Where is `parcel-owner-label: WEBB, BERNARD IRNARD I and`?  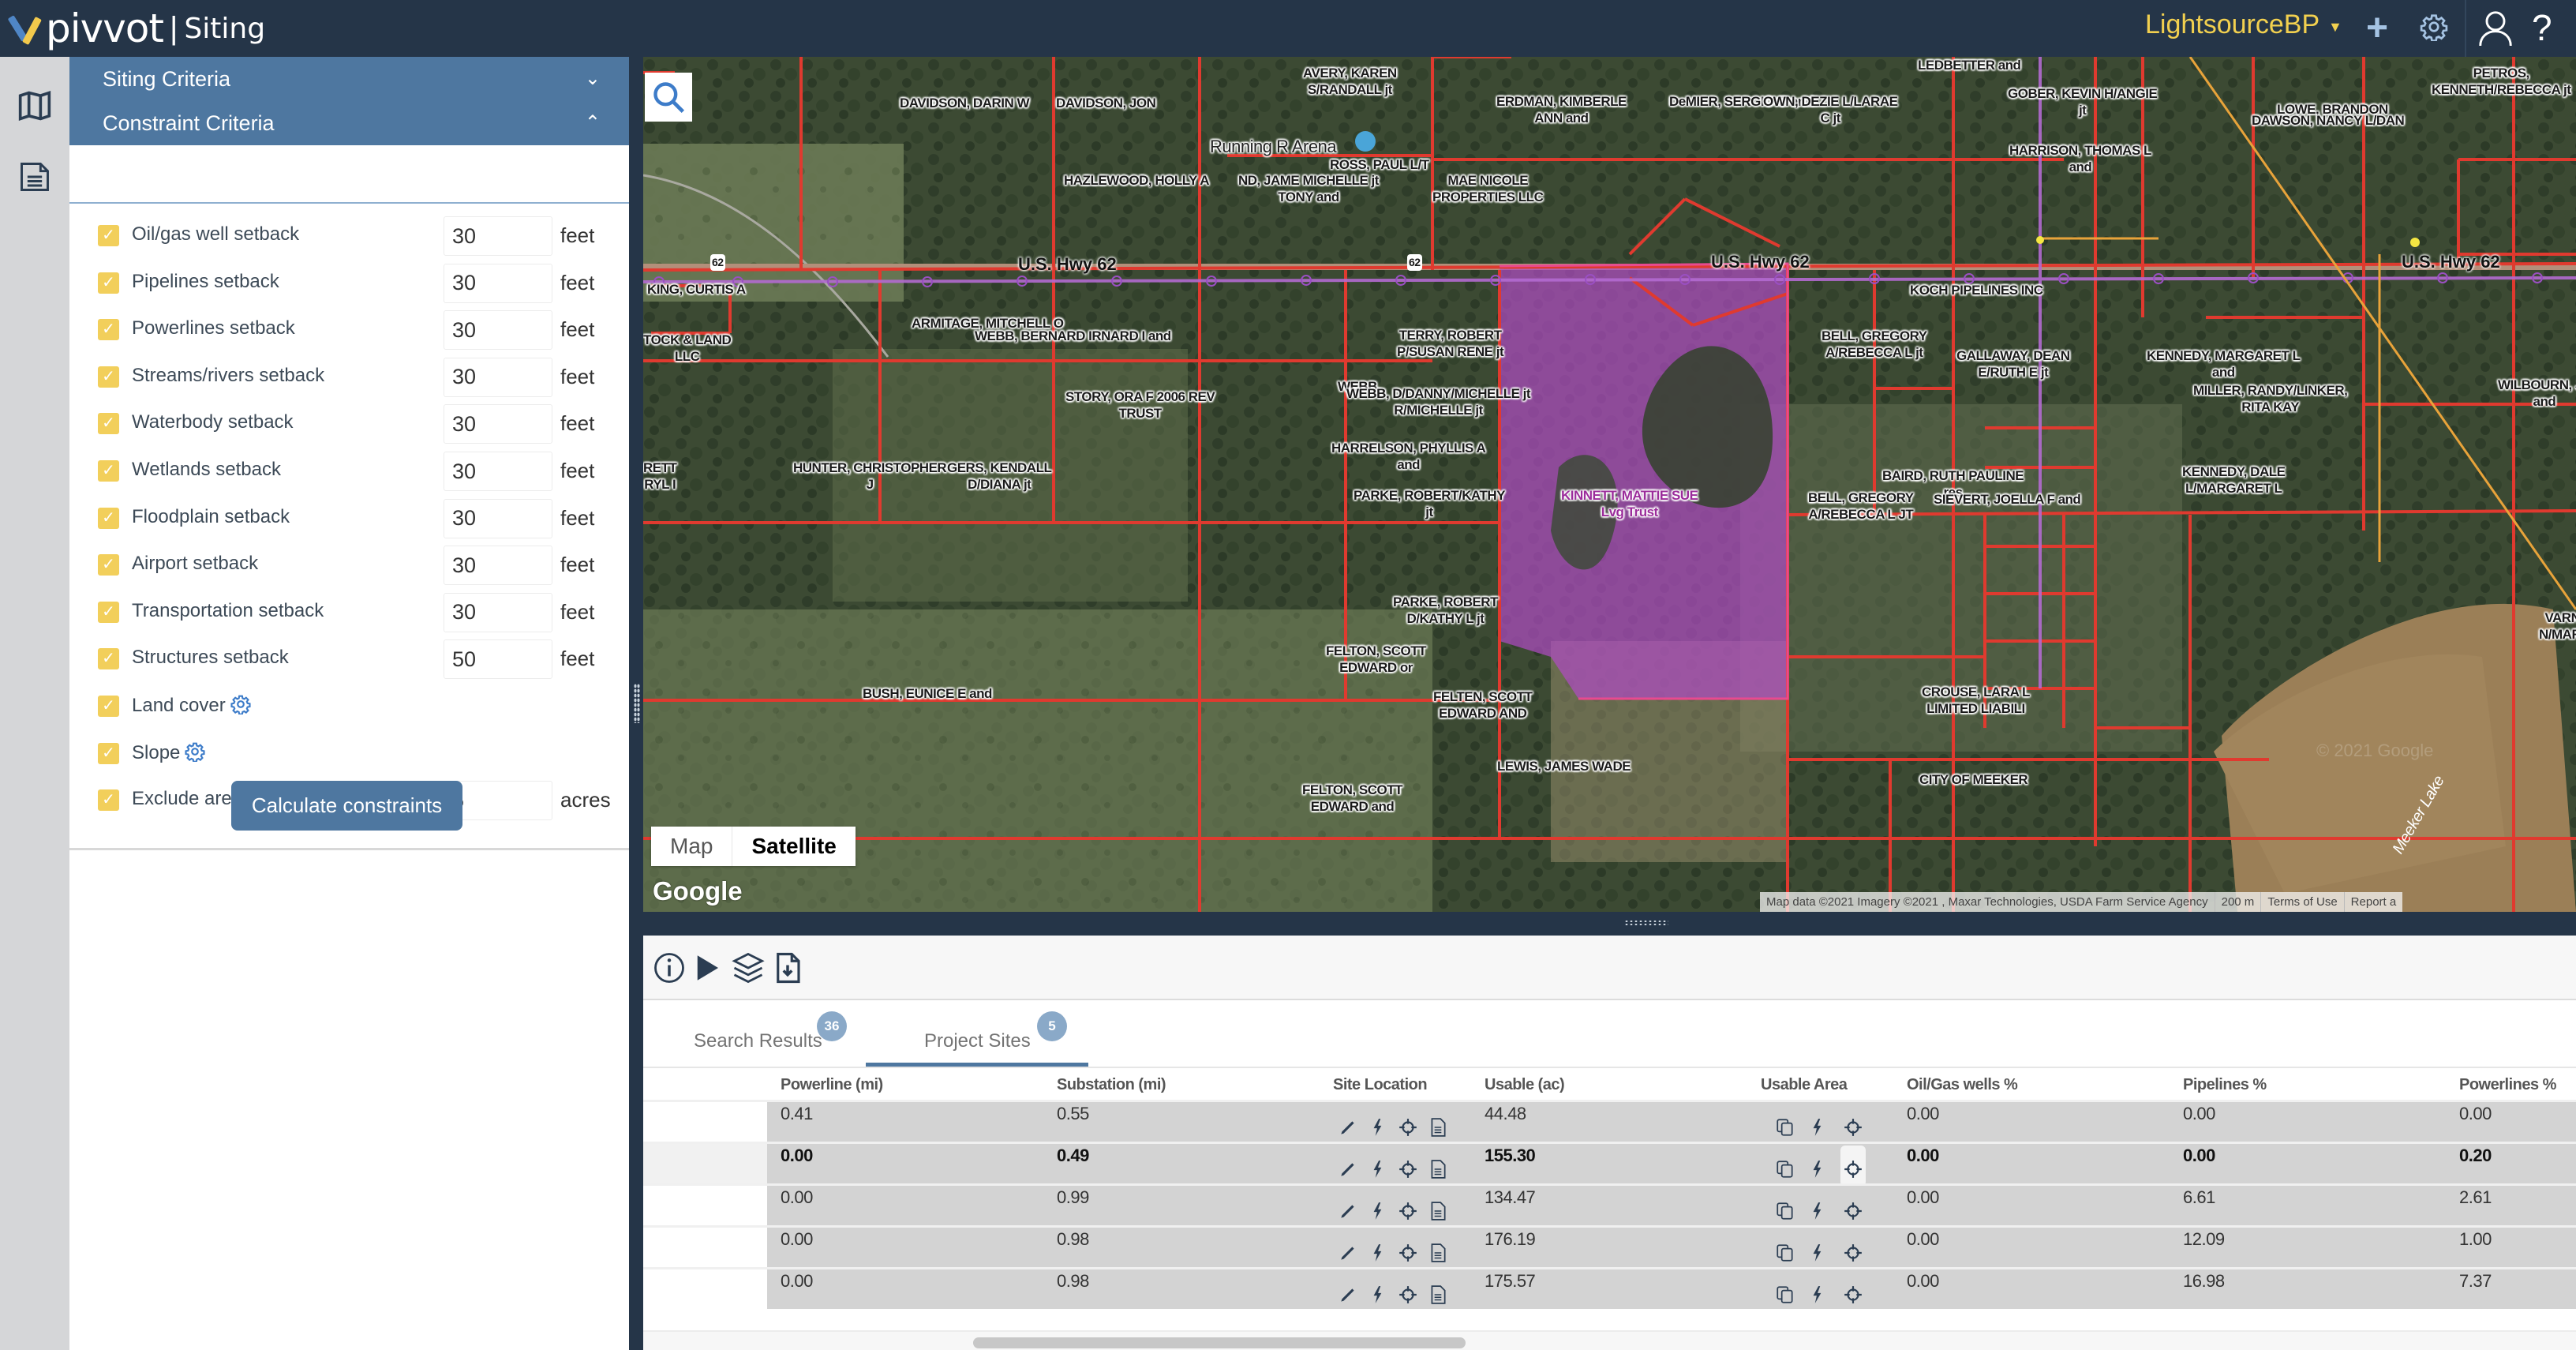 parcel-owner-label: WEBB, BERNARD IRNARD I and is located at coordinates (1073, 336).